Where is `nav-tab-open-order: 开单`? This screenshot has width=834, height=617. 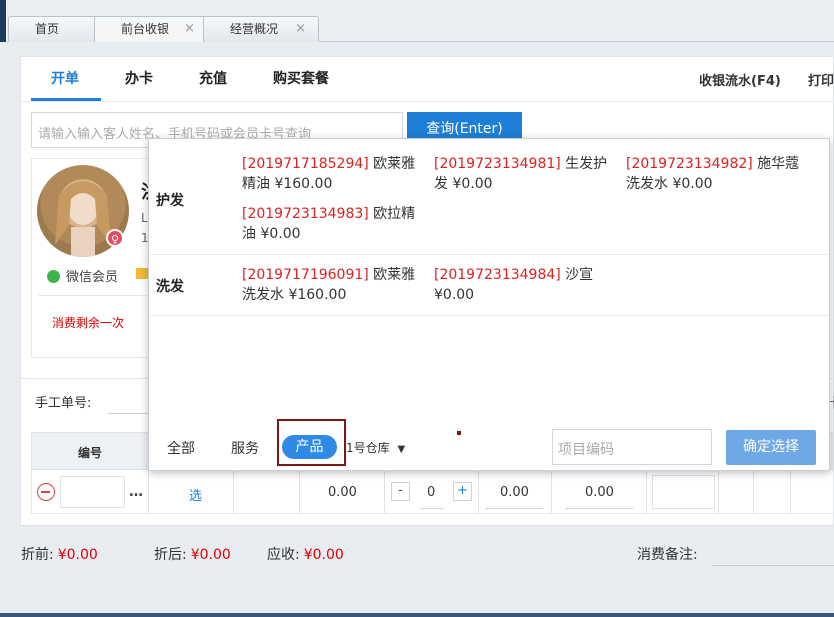 nav-tab-open-order: 开单 is located at coordinates (65, 78).